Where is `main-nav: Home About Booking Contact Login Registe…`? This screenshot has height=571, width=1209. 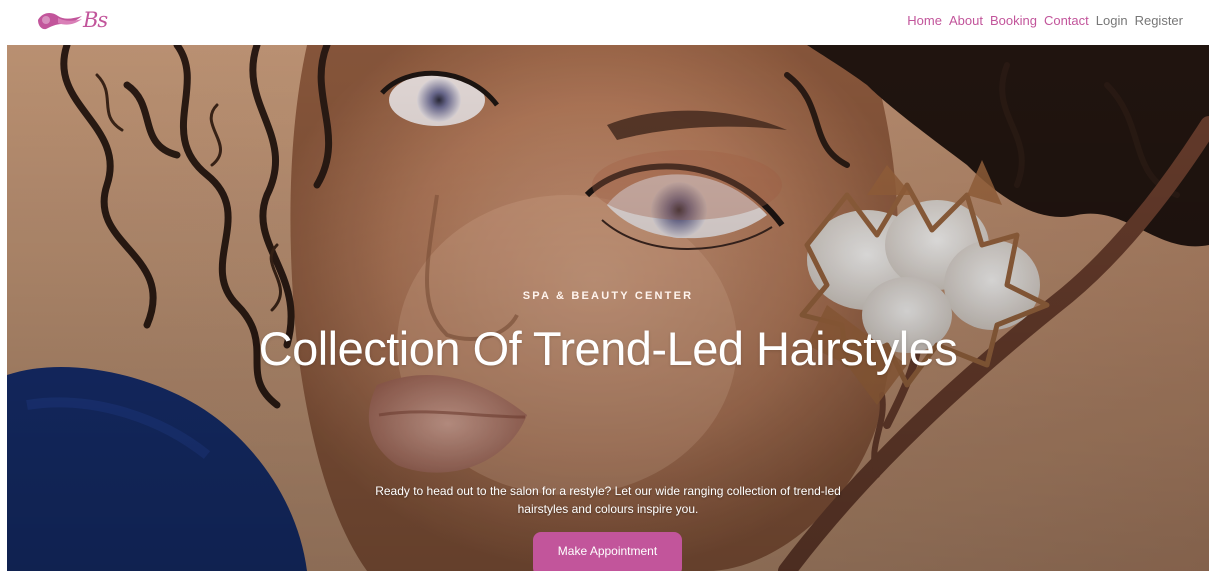 main-nav: Home About Booking Contact Login Registe… is located at coordinates (1045, 20).